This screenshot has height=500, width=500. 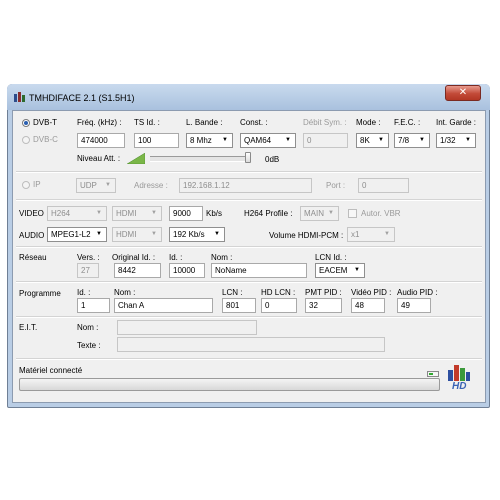 I want to click on video-pid-input: 48, so click(x=368, y=305).